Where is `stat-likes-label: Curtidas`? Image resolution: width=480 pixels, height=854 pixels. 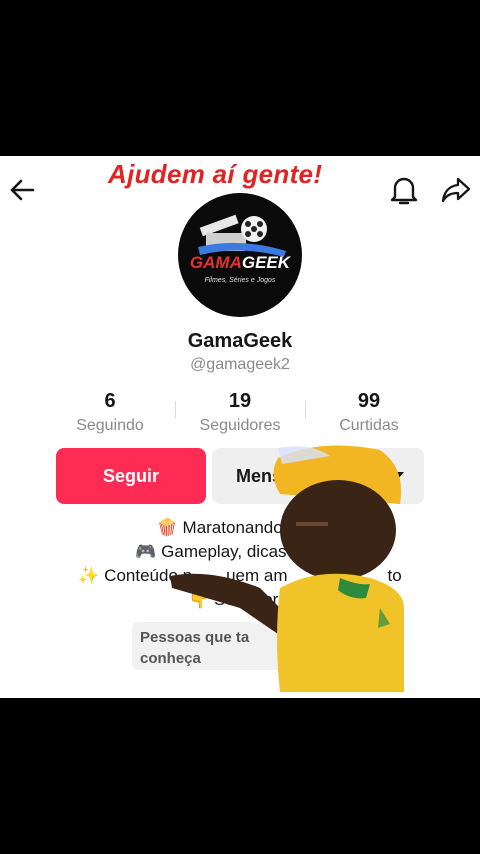
stat-likes-label: Curtidas is located at coordinates (369, 425).